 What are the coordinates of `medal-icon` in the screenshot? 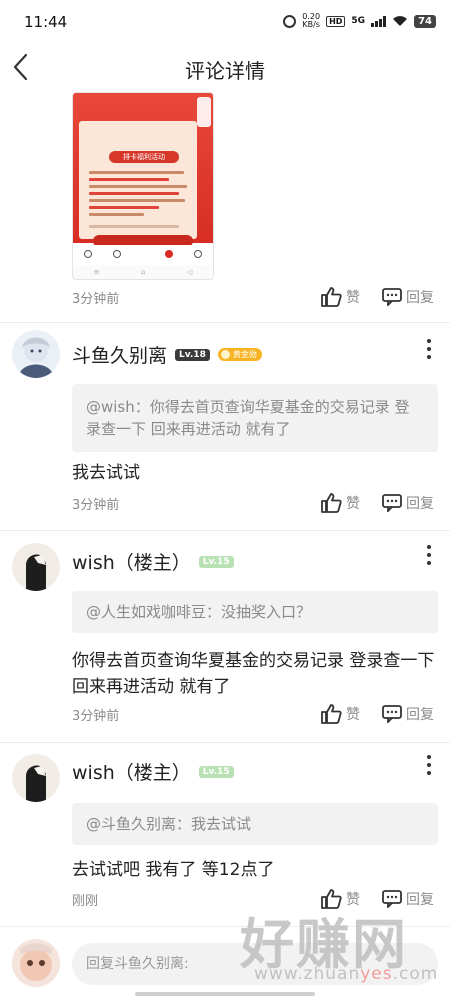 It's located at (225, 354).